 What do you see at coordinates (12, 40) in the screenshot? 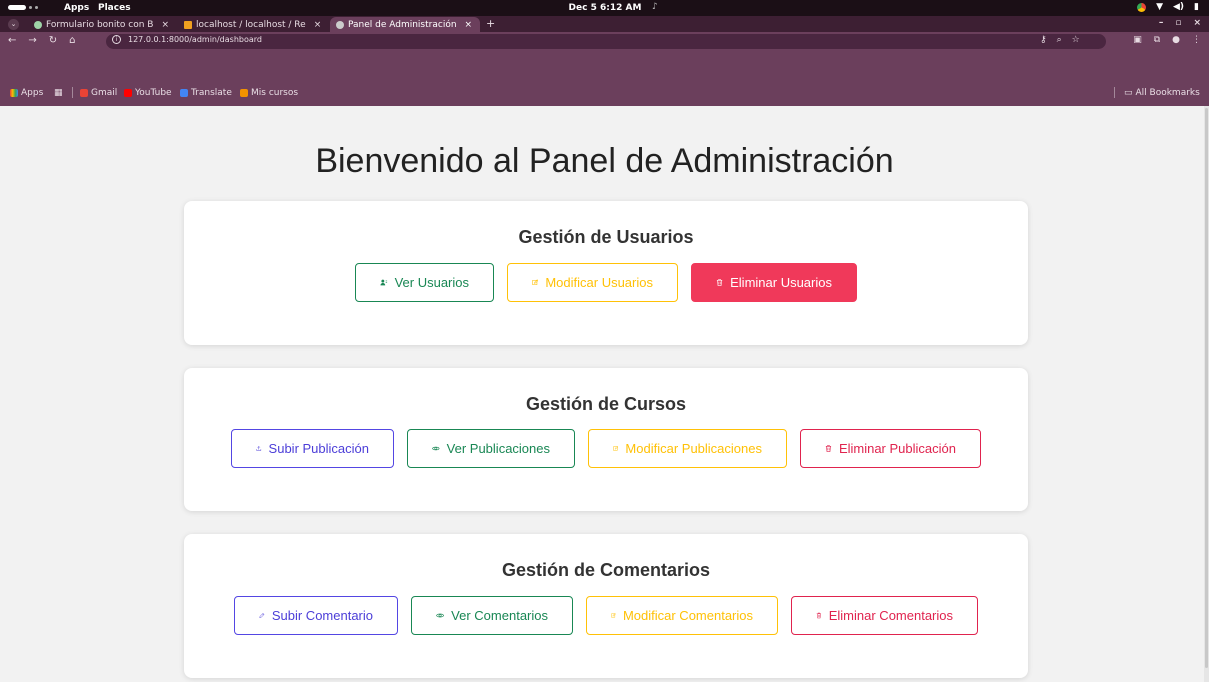
I see `back-icon: ←` at bounding box center [12, 40].